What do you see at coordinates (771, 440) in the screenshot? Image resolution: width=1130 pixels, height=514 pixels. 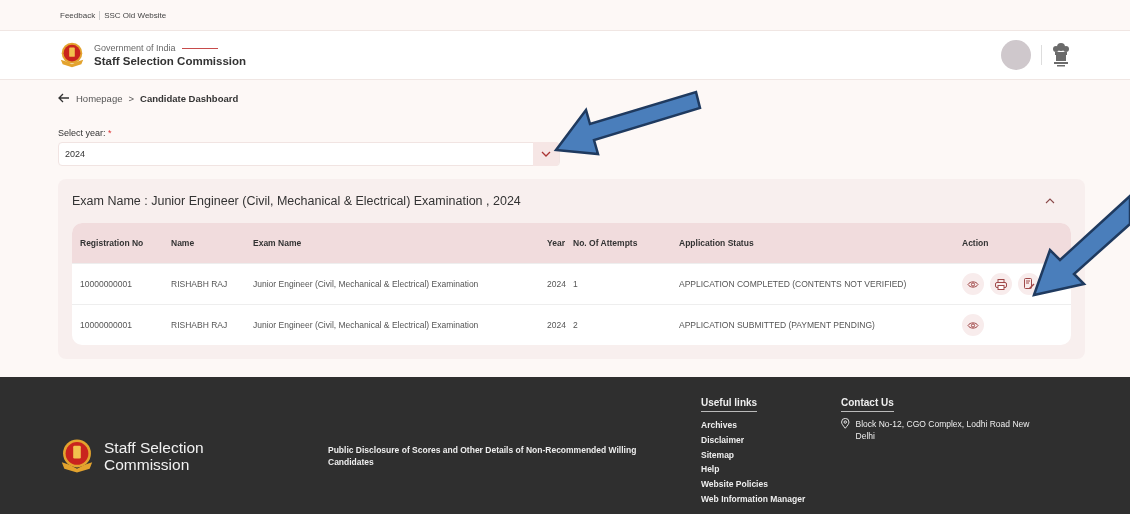 I see `footer-link: Disclaimer` at bounding box center [771, 440].